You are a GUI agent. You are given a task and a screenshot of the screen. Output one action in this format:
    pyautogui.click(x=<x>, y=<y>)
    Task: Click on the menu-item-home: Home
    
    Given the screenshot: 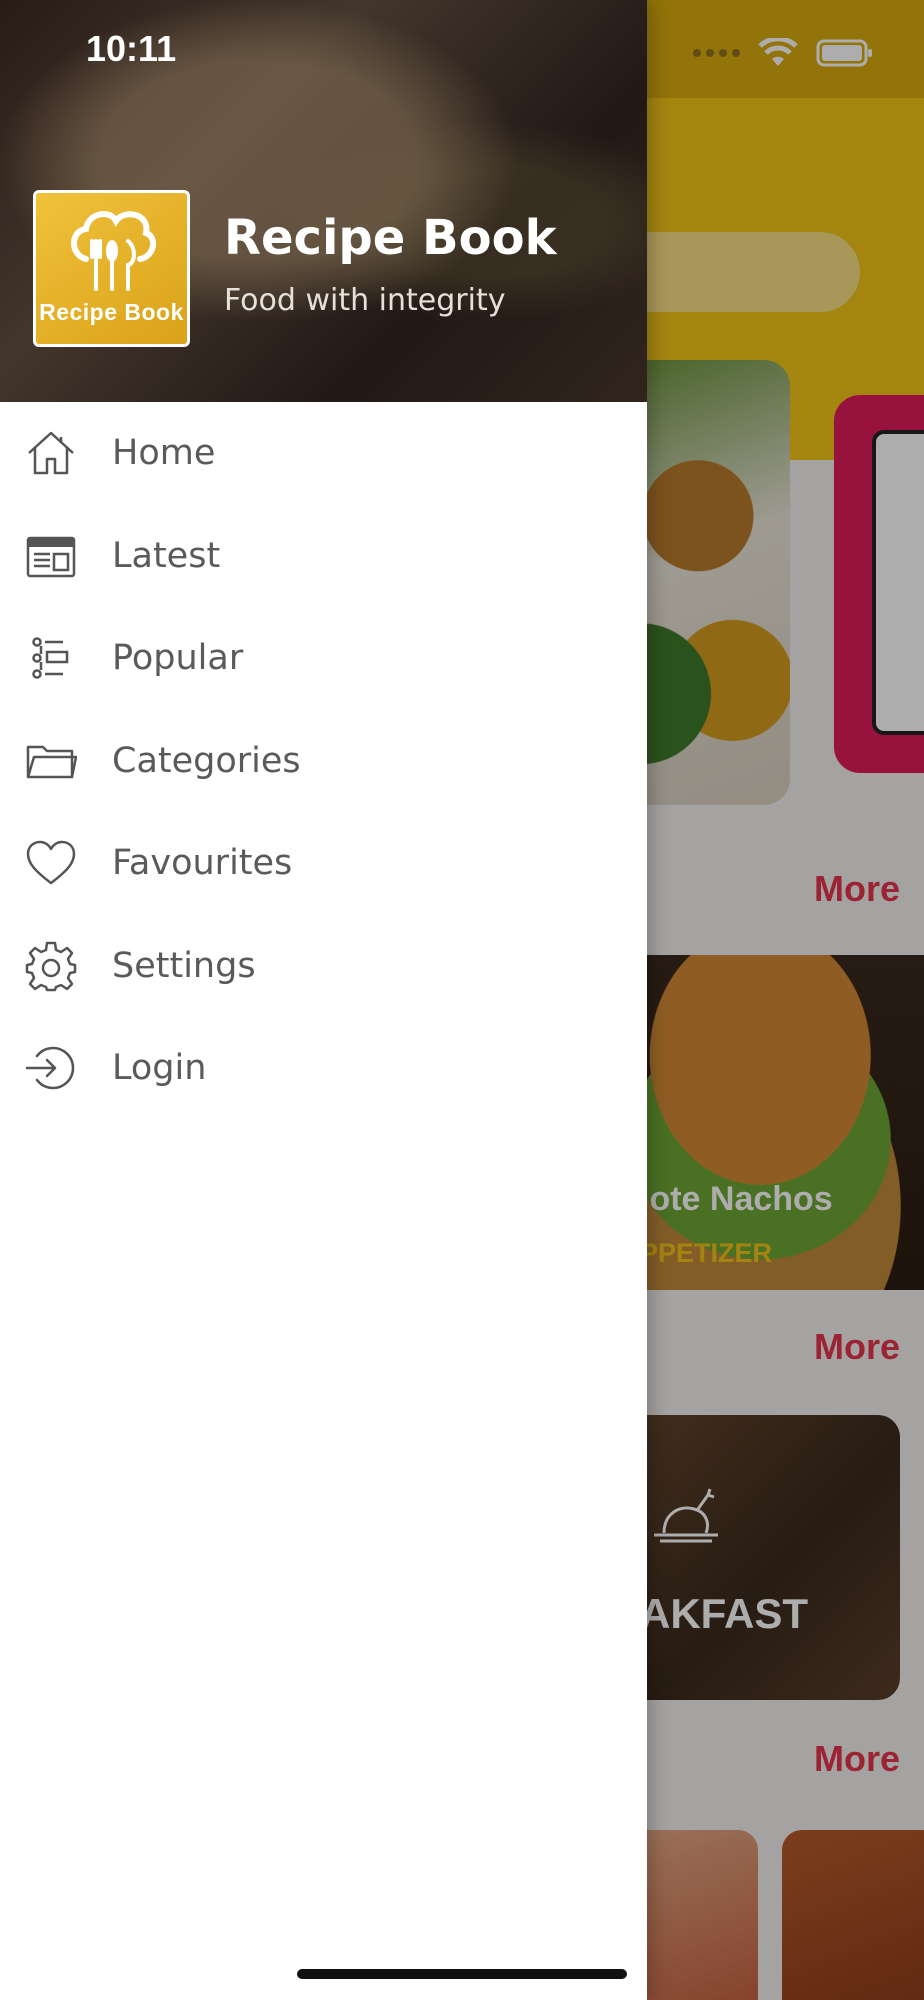 What is the action you would take?
    pyautogui.click(x=323, y=453)
    